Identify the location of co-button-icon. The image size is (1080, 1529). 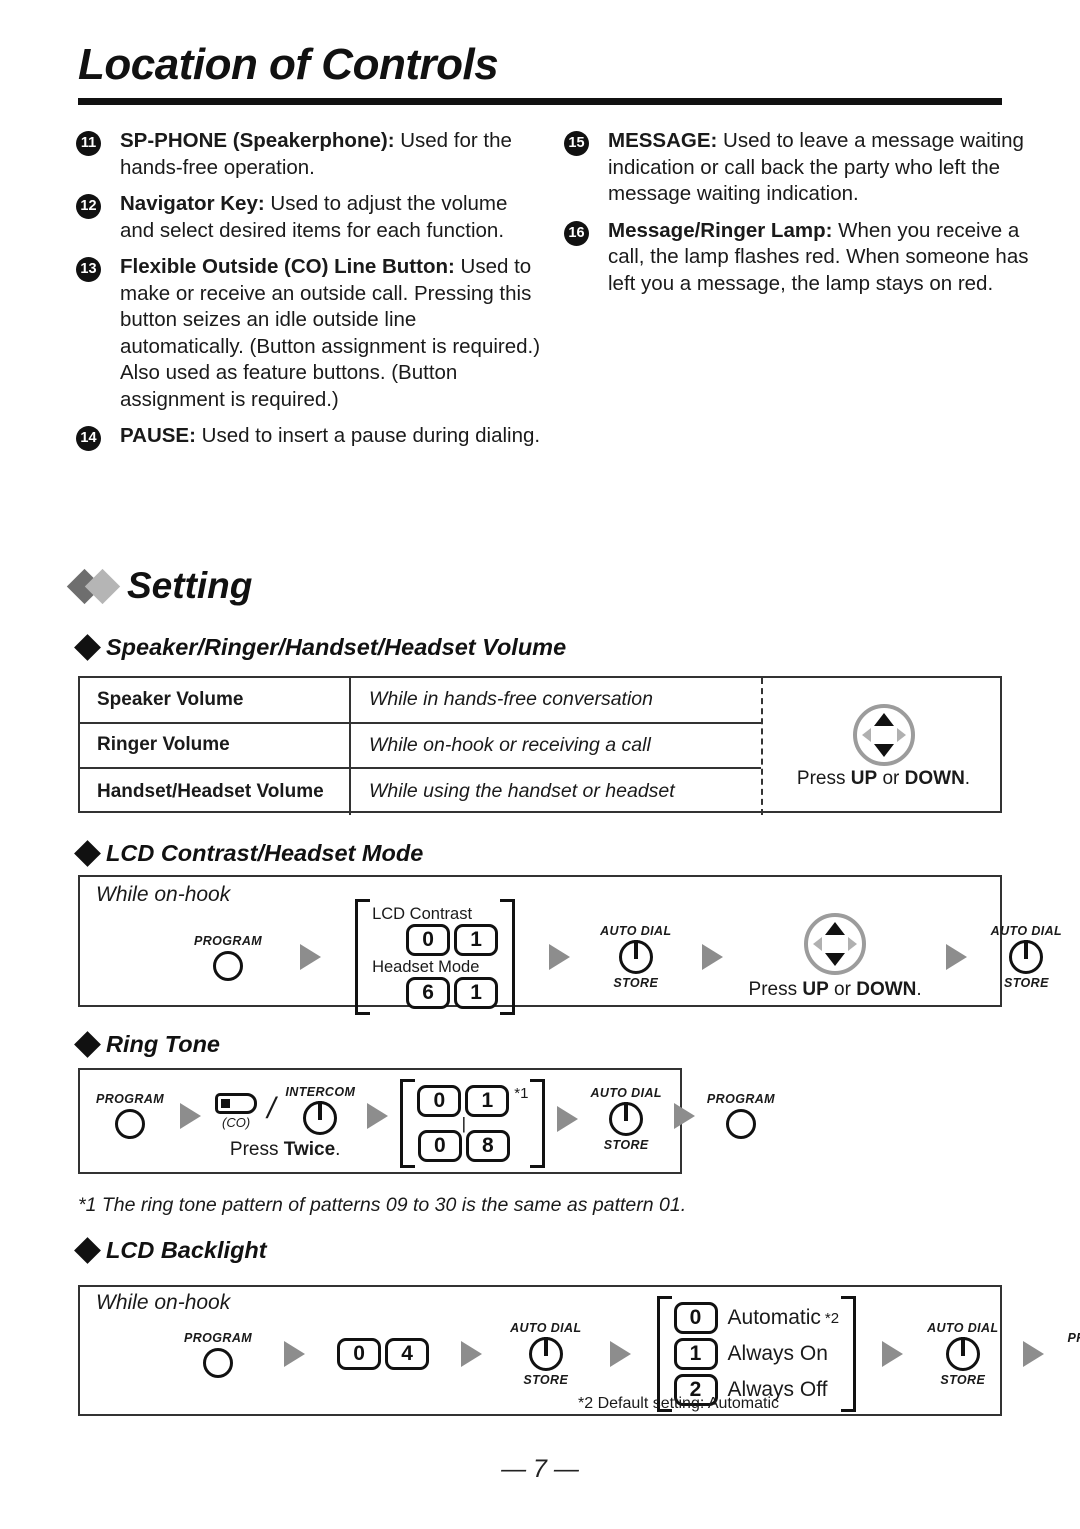
(236, 1103).